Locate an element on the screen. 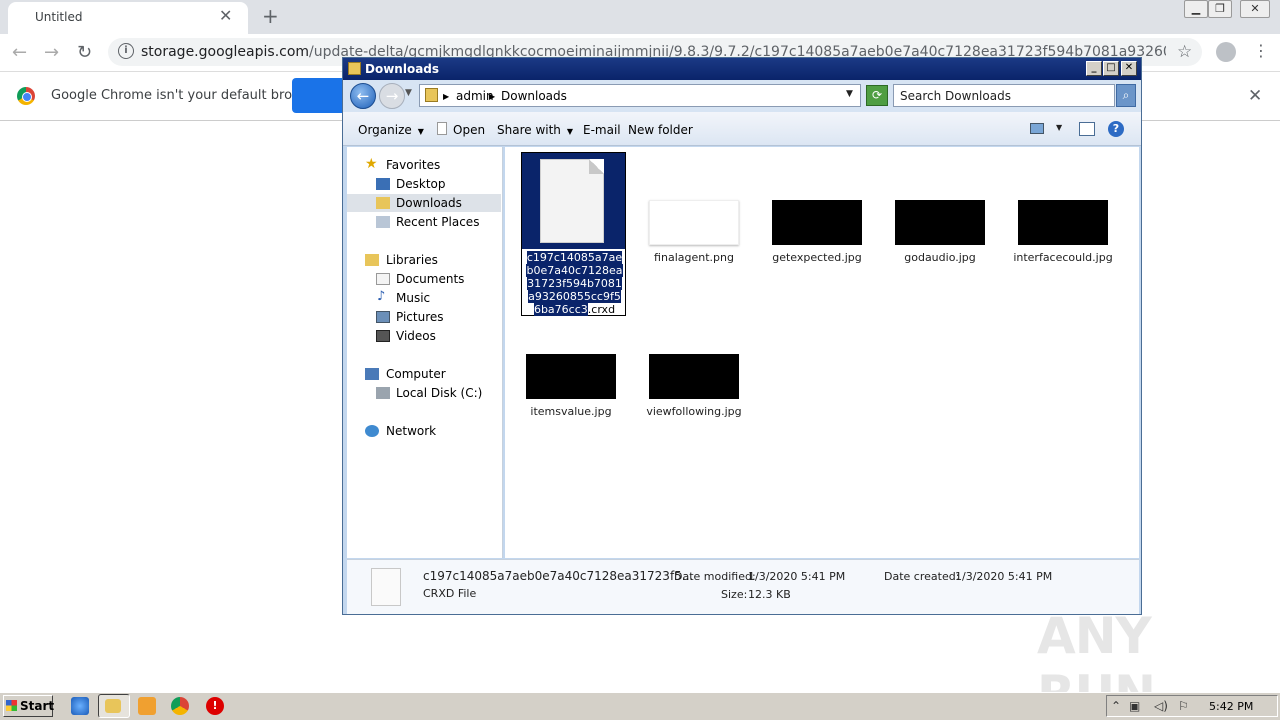 This screenshot has height=723, width=1280. computer-icon is located at coordinates (372, 374).